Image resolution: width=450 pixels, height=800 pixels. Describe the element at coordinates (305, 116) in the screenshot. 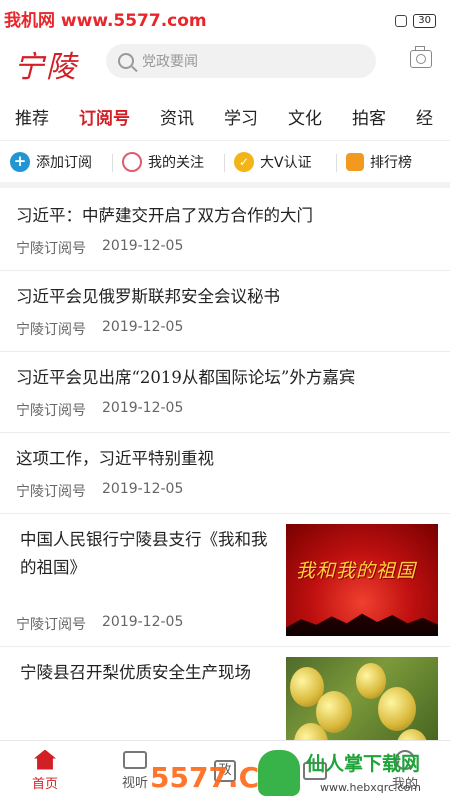

I see `tab-culture: 文化` at that location.